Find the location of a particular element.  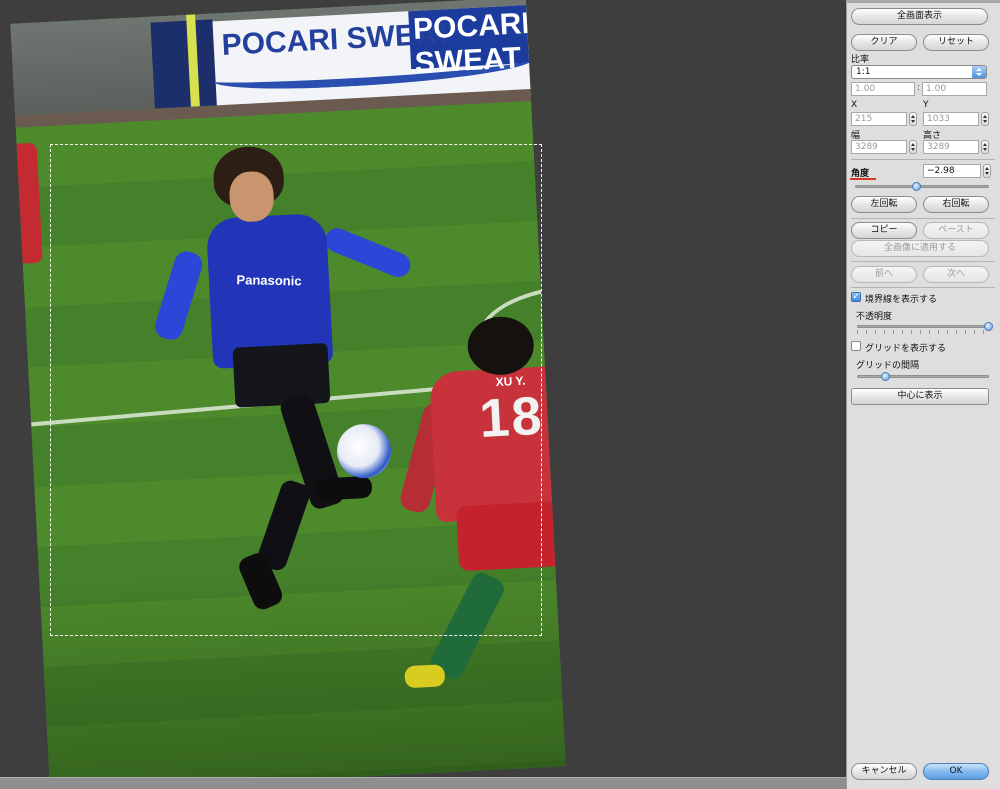

opacity-slider is located at coordinates (923, 326).